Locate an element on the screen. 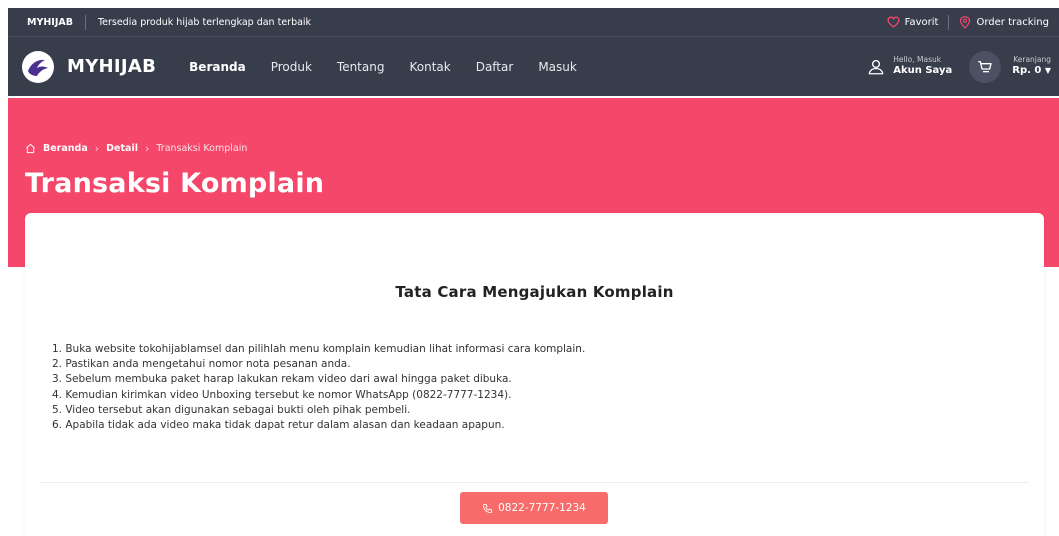  logo-text: MYHIJAB is located at coordinates (112, 66).